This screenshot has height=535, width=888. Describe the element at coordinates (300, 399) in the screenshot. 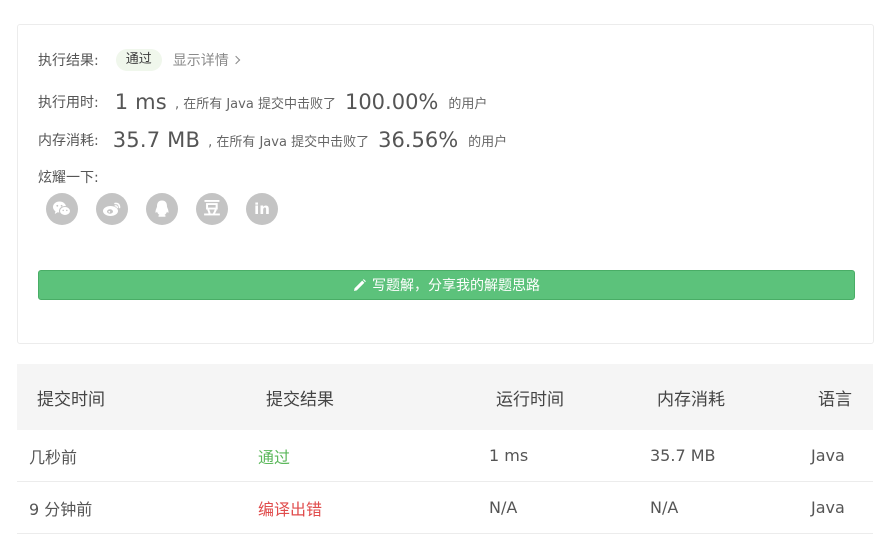

I see `header-submit-result: 提交结果` at that location.